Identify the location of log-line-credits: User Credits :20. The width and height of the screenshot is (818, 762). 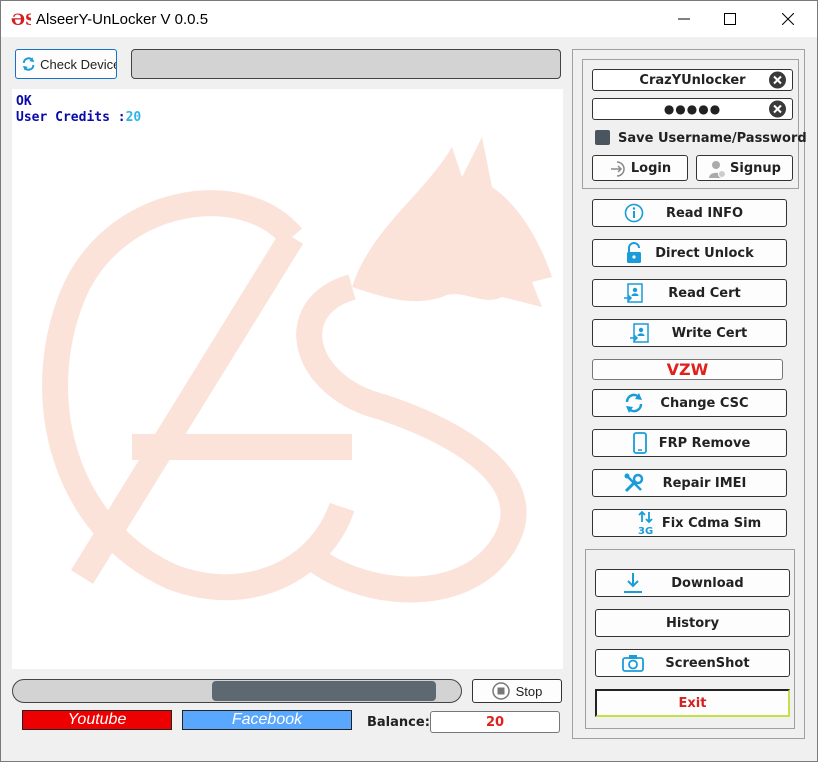
(78, 117).